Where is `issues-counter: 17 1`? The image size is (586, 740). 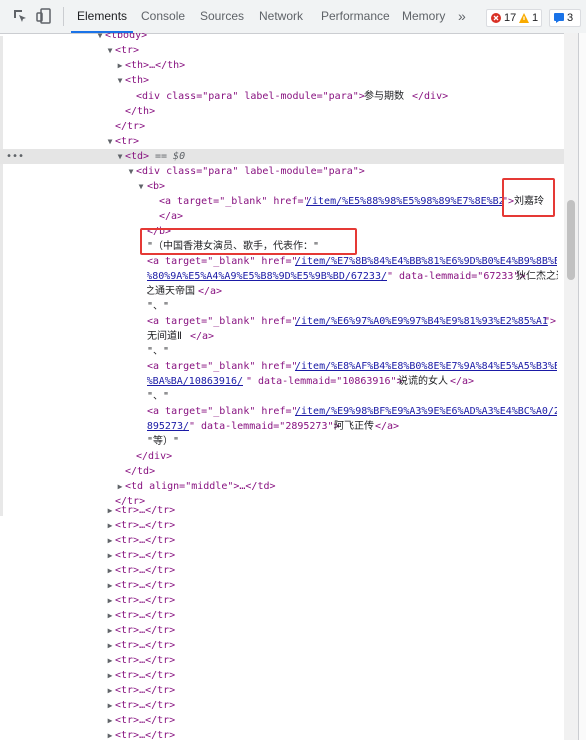
issues-counter: 17 1 is located at coordinates (514, 18).